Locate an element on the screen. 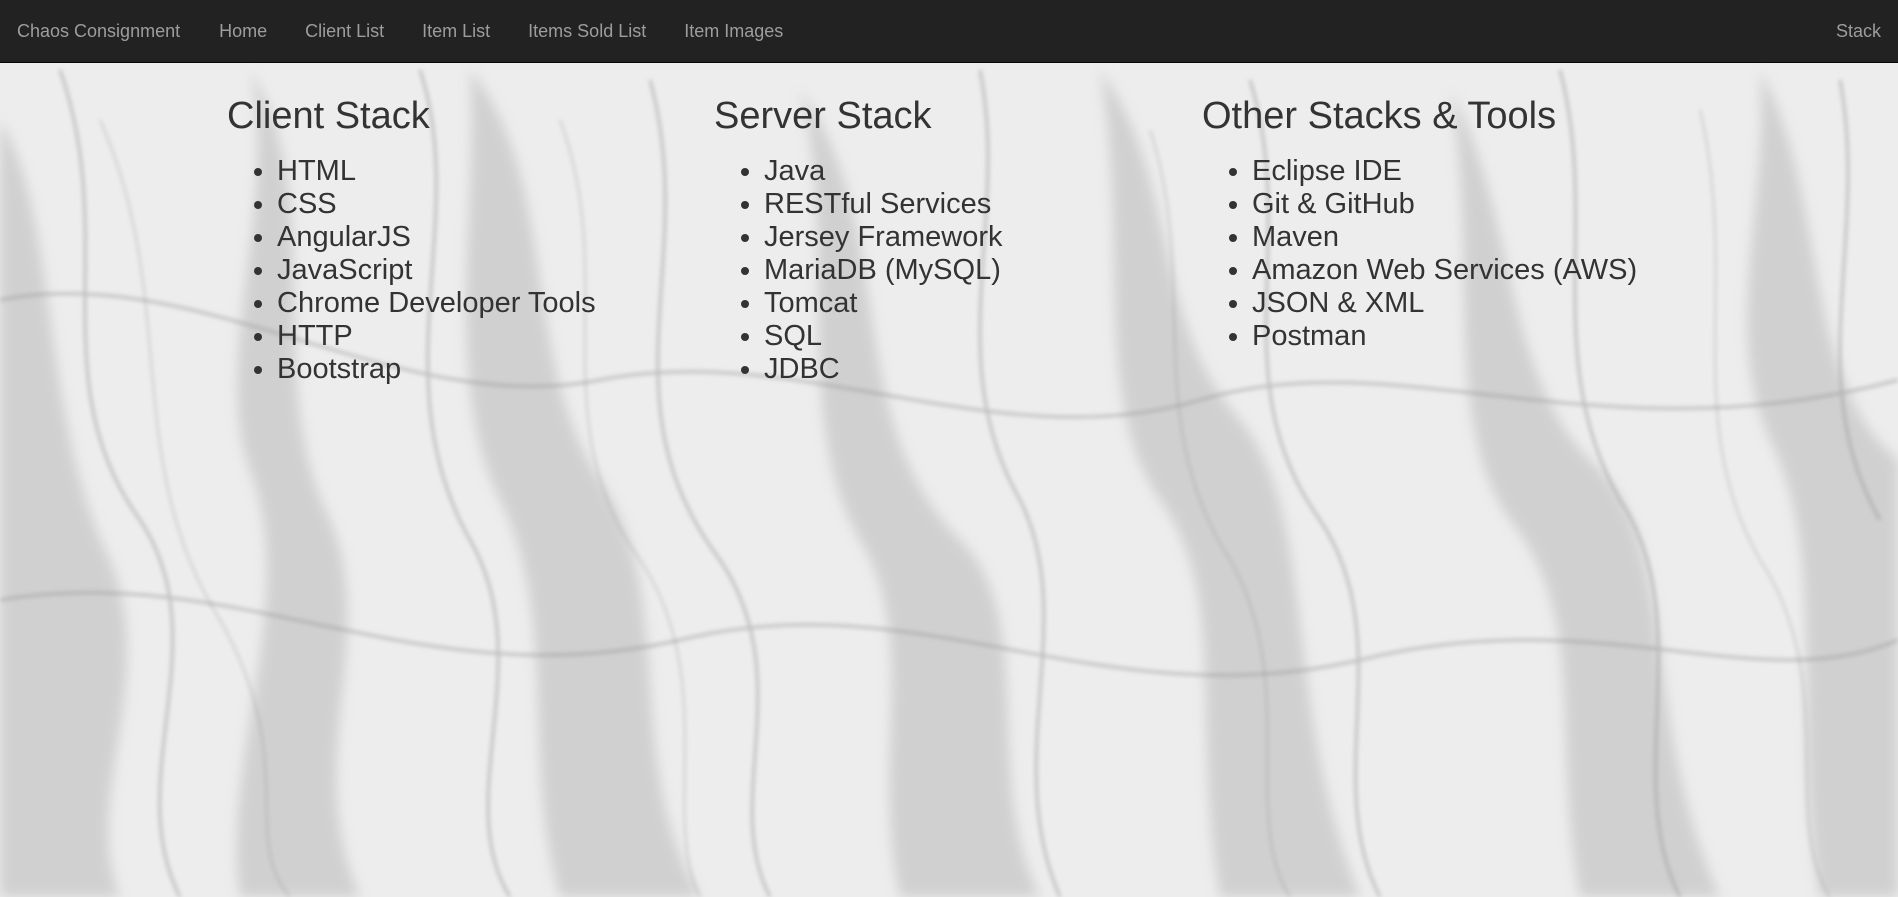 The width and height of the screenshot is (1898, 897). nav-item-client-list: Client List is located at coordinates (344, 31).